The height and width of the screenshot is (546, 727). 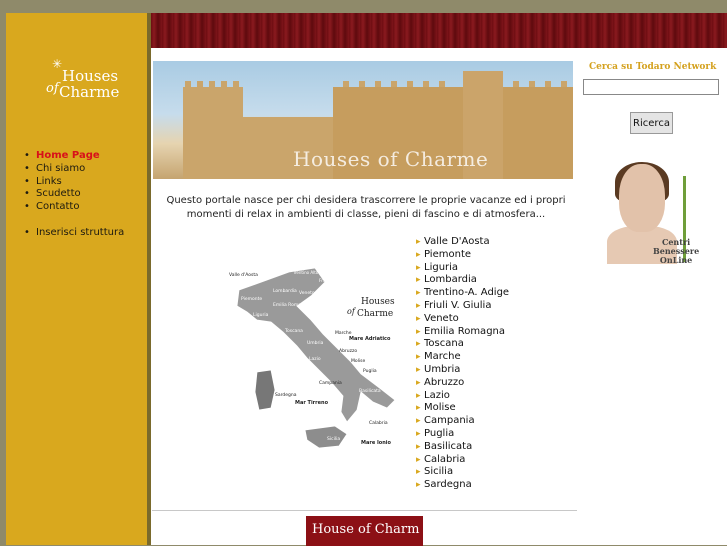 I want to click on map-label-friuli: Friuli, so click(x=324, y=281).